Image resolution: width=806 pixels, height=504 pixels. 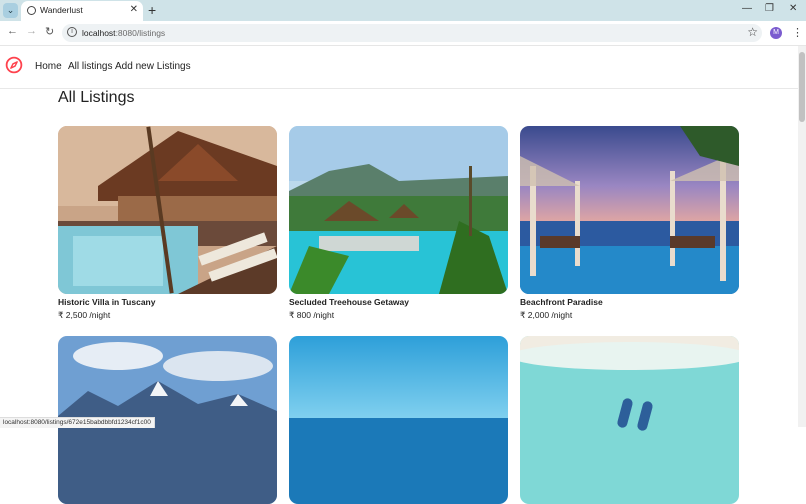 I want to click on listing-price: ₹ 2,000 /night, so click(x=546, y=315).